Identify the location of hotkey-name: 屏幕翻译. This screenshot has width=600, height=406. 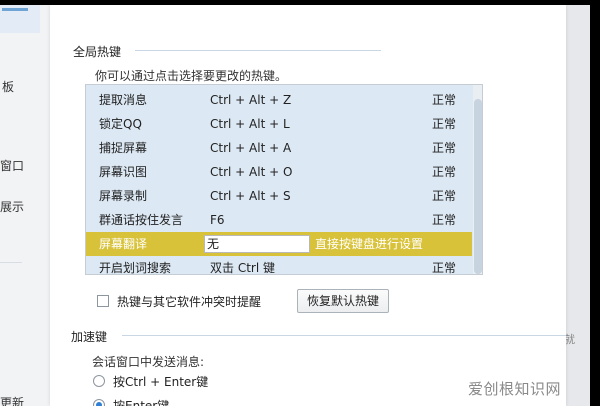
(123, 244).